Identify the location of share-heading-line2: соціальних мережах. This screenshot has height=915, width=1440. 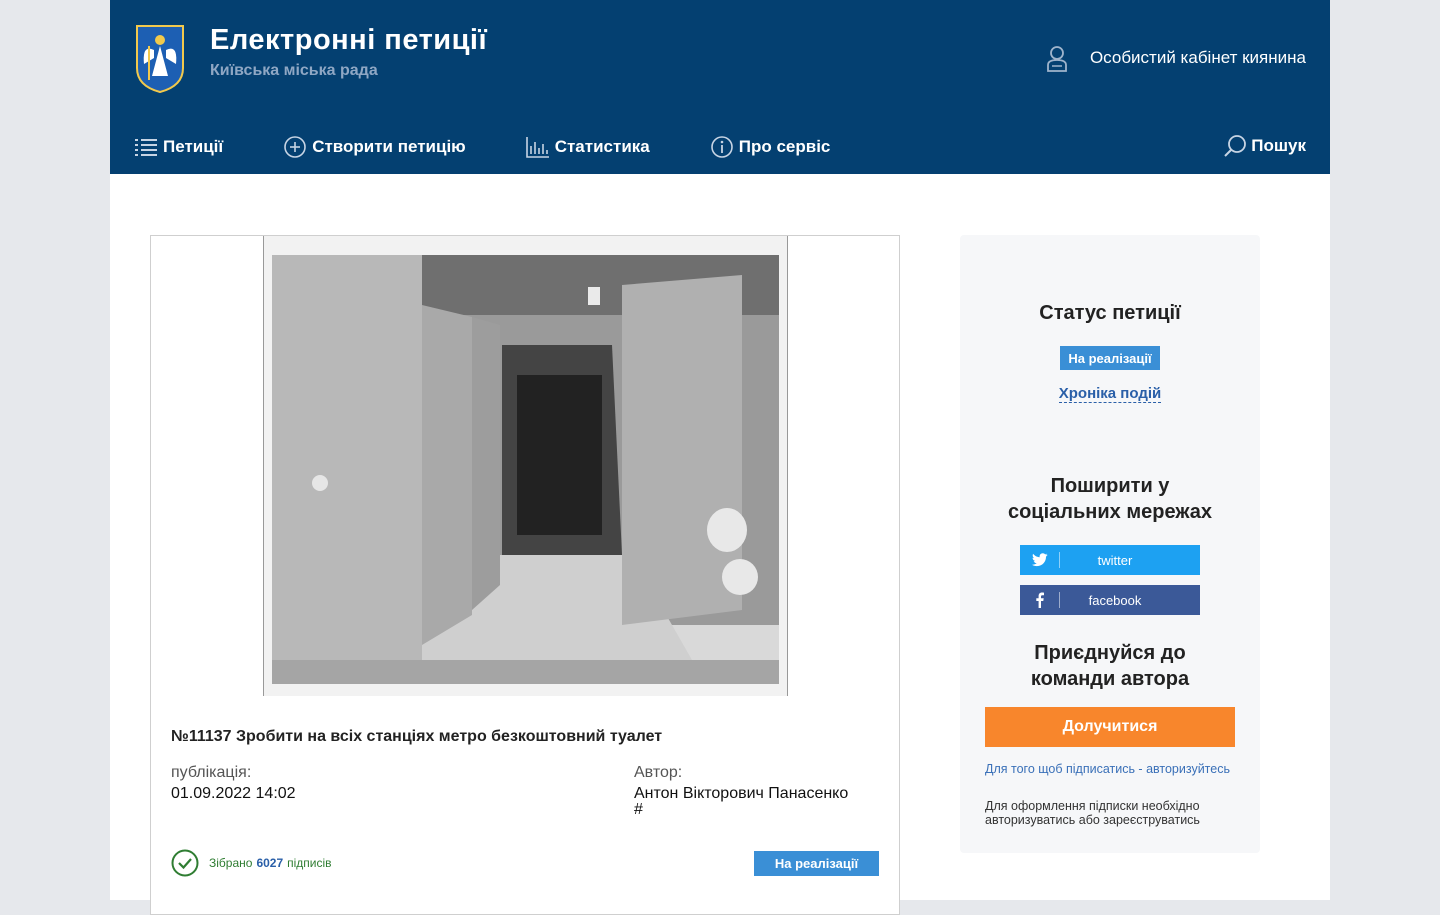
(1110, 512).